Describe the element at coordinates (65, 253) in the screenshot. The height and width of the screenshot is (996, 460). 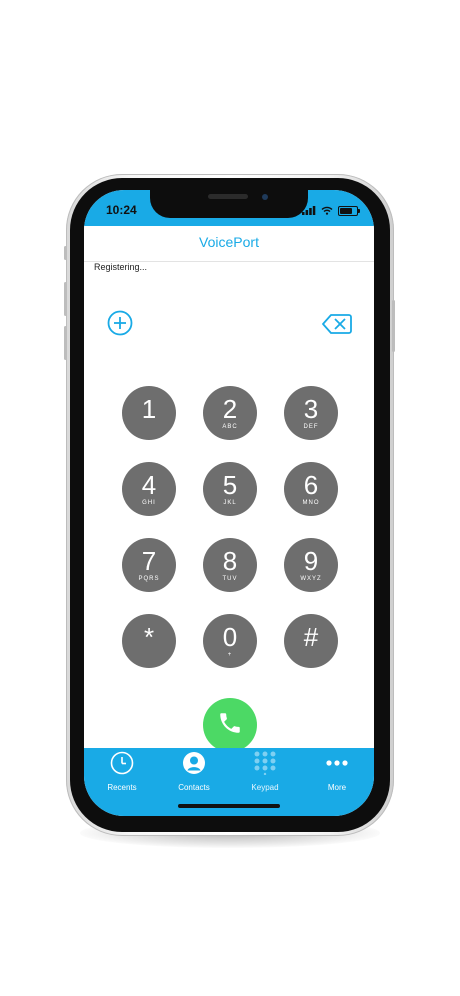
I see `side-button` at that location.